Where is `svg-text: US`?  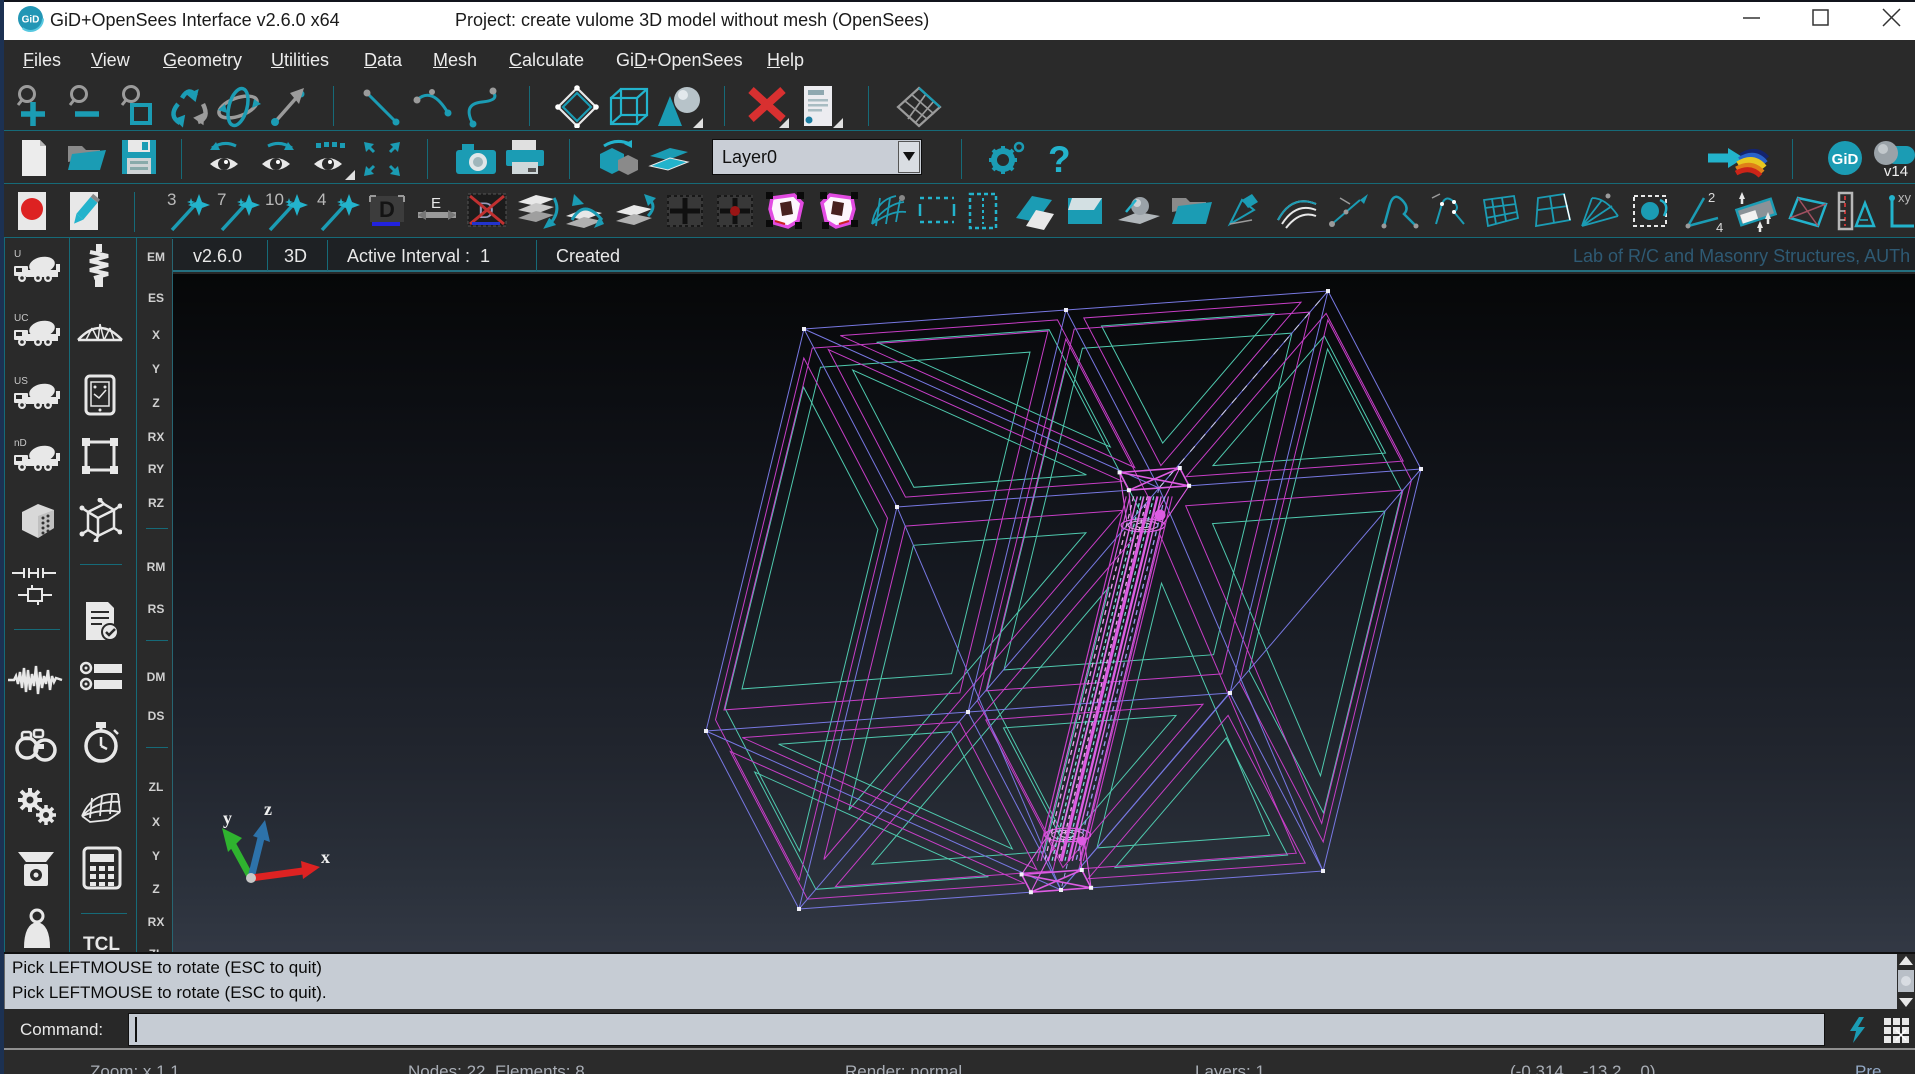
svg-text: US is located at coordinates (21, 381).